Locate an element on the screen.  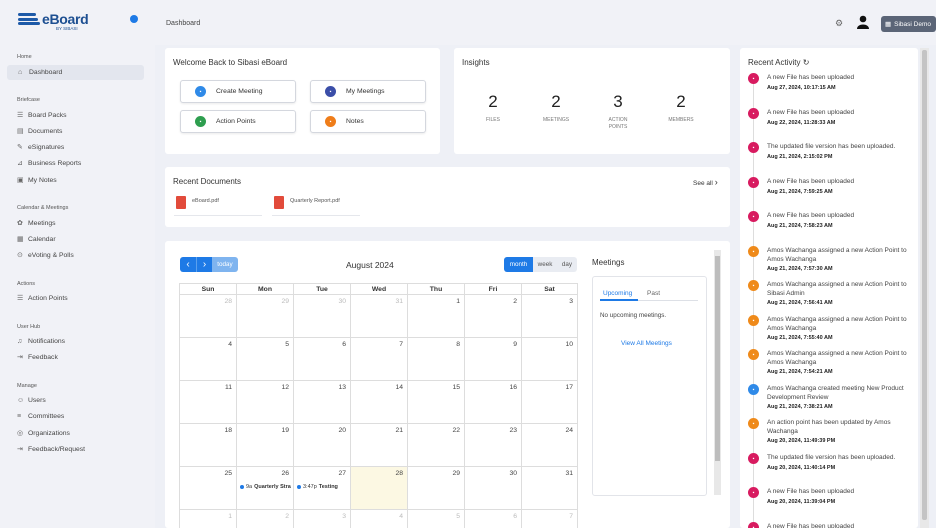
calendar-day-cell: 8 is located at coordinates (435, 359).